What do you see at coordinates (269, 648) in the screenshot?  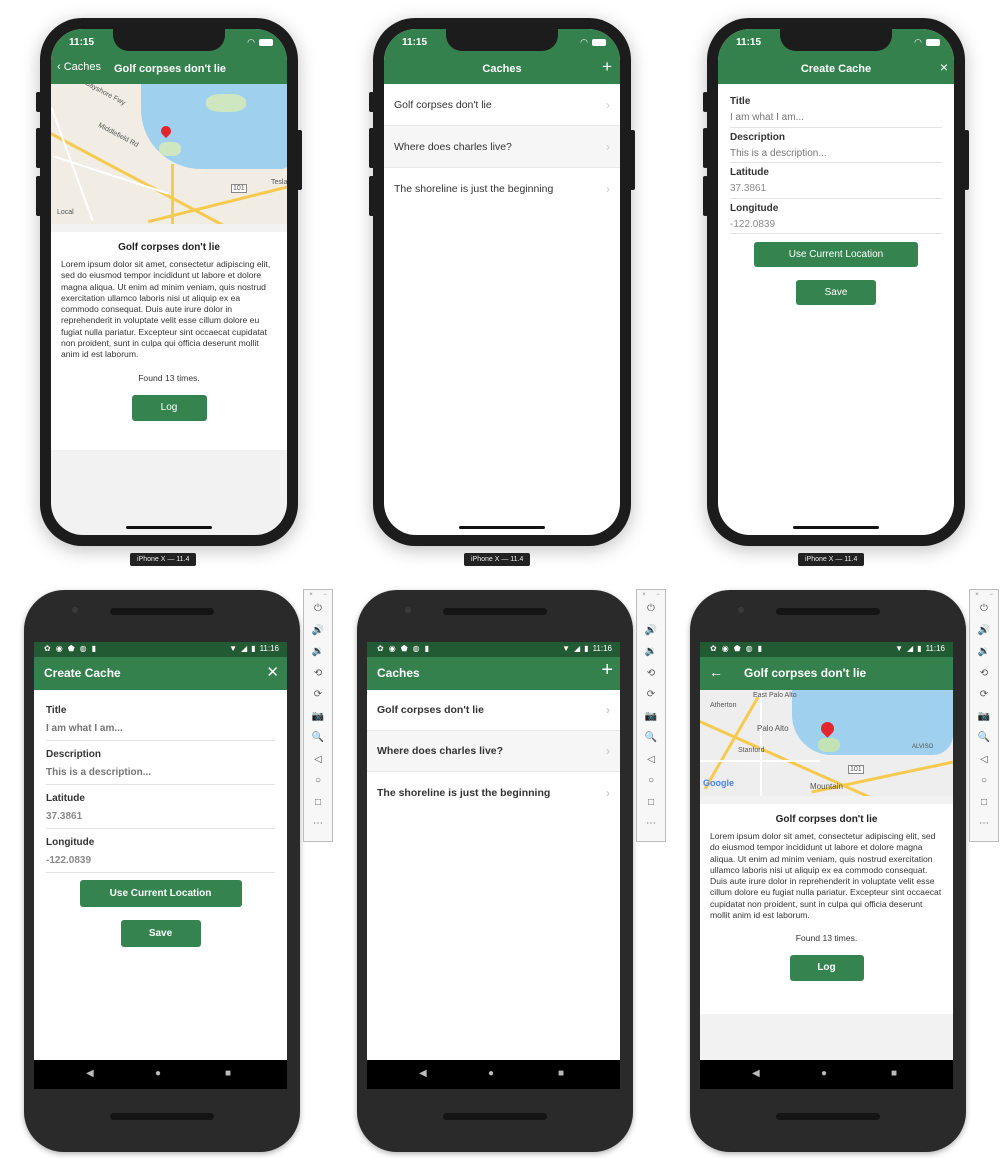 I see `status-time: 11:16` at bounding box center [269, 648].